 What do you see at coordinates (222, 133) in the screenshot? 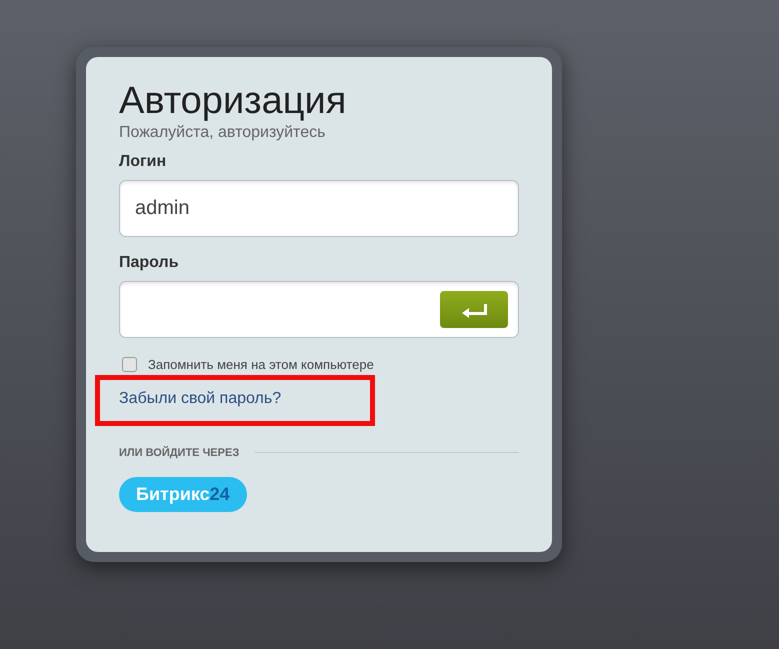
I see `subtitle: Пожалуйста, авторизуйтесь` at bounding box center [222, 133].